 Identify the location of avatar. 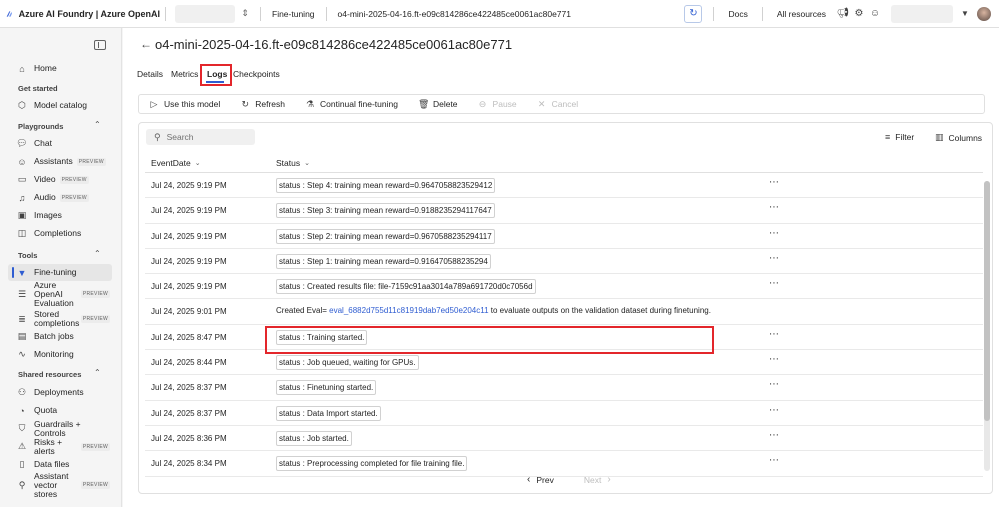
(984, 13).